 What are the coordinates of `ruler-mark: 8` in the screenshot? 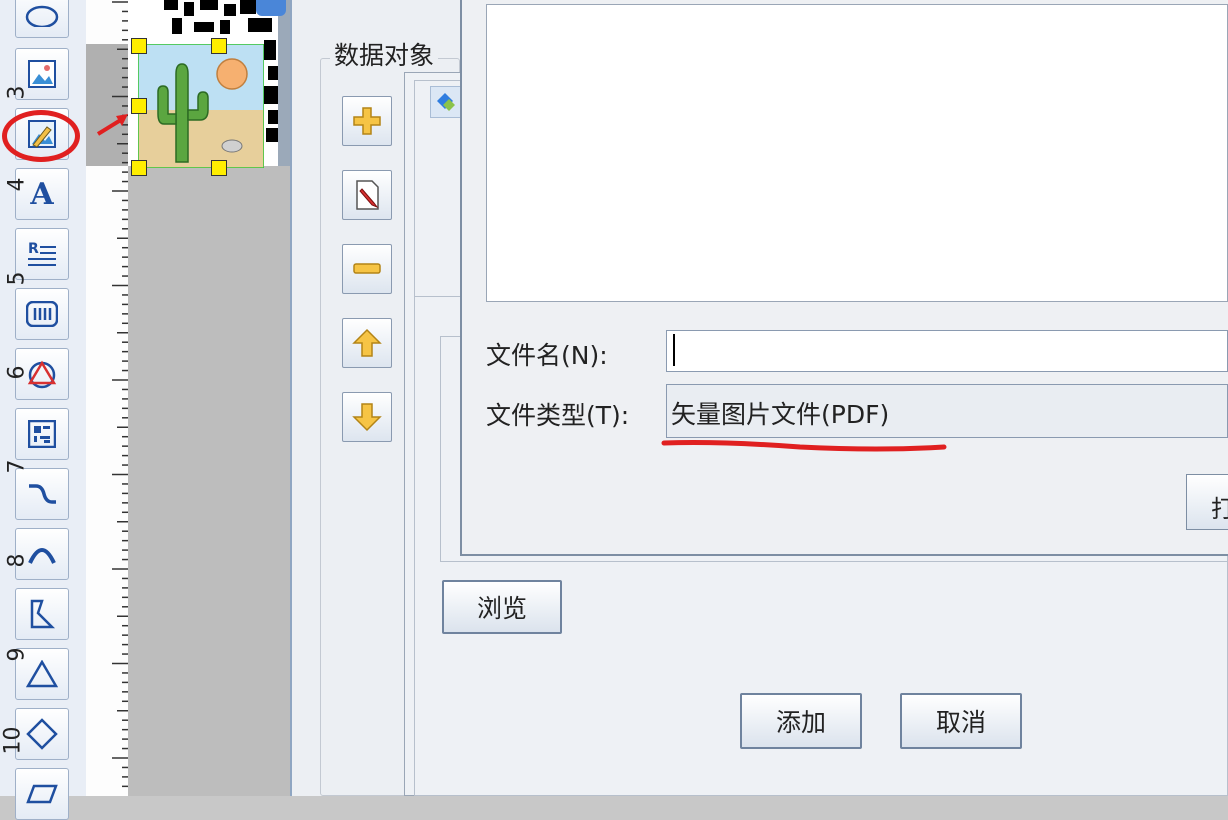 It's located at (17, 560).